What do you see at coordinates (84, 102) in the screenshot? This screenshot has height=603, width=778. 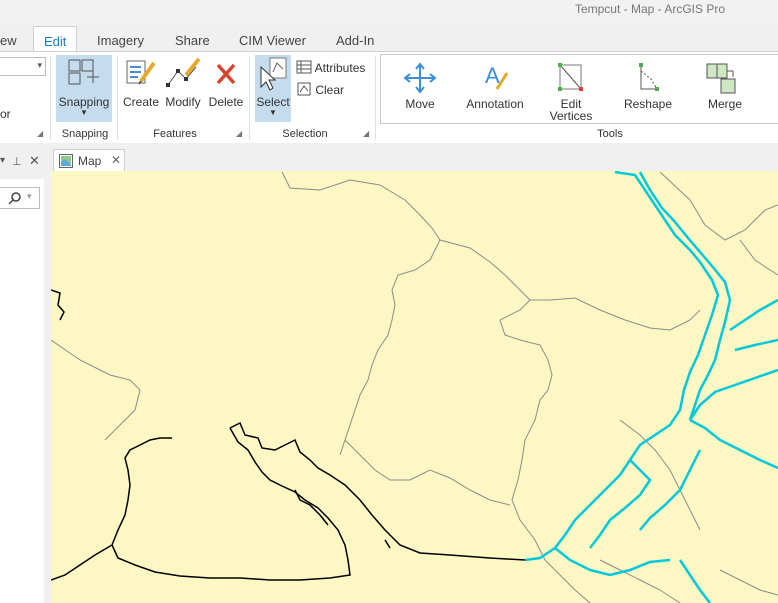 I see `snapping-label: Snapping` at bounding box center [84, 102].